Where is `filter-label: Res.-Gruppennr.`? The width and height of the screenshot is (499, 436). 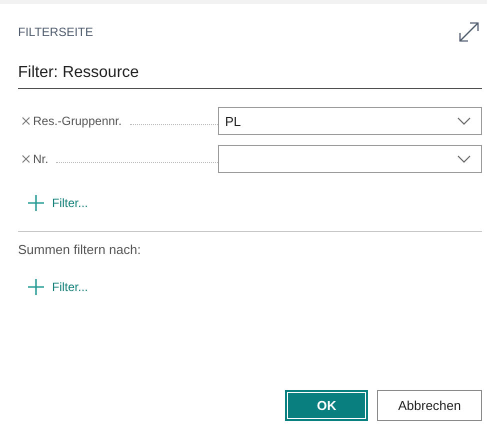
filter-label: Res.-Gruppennr. is located at coordinates (77, 121).